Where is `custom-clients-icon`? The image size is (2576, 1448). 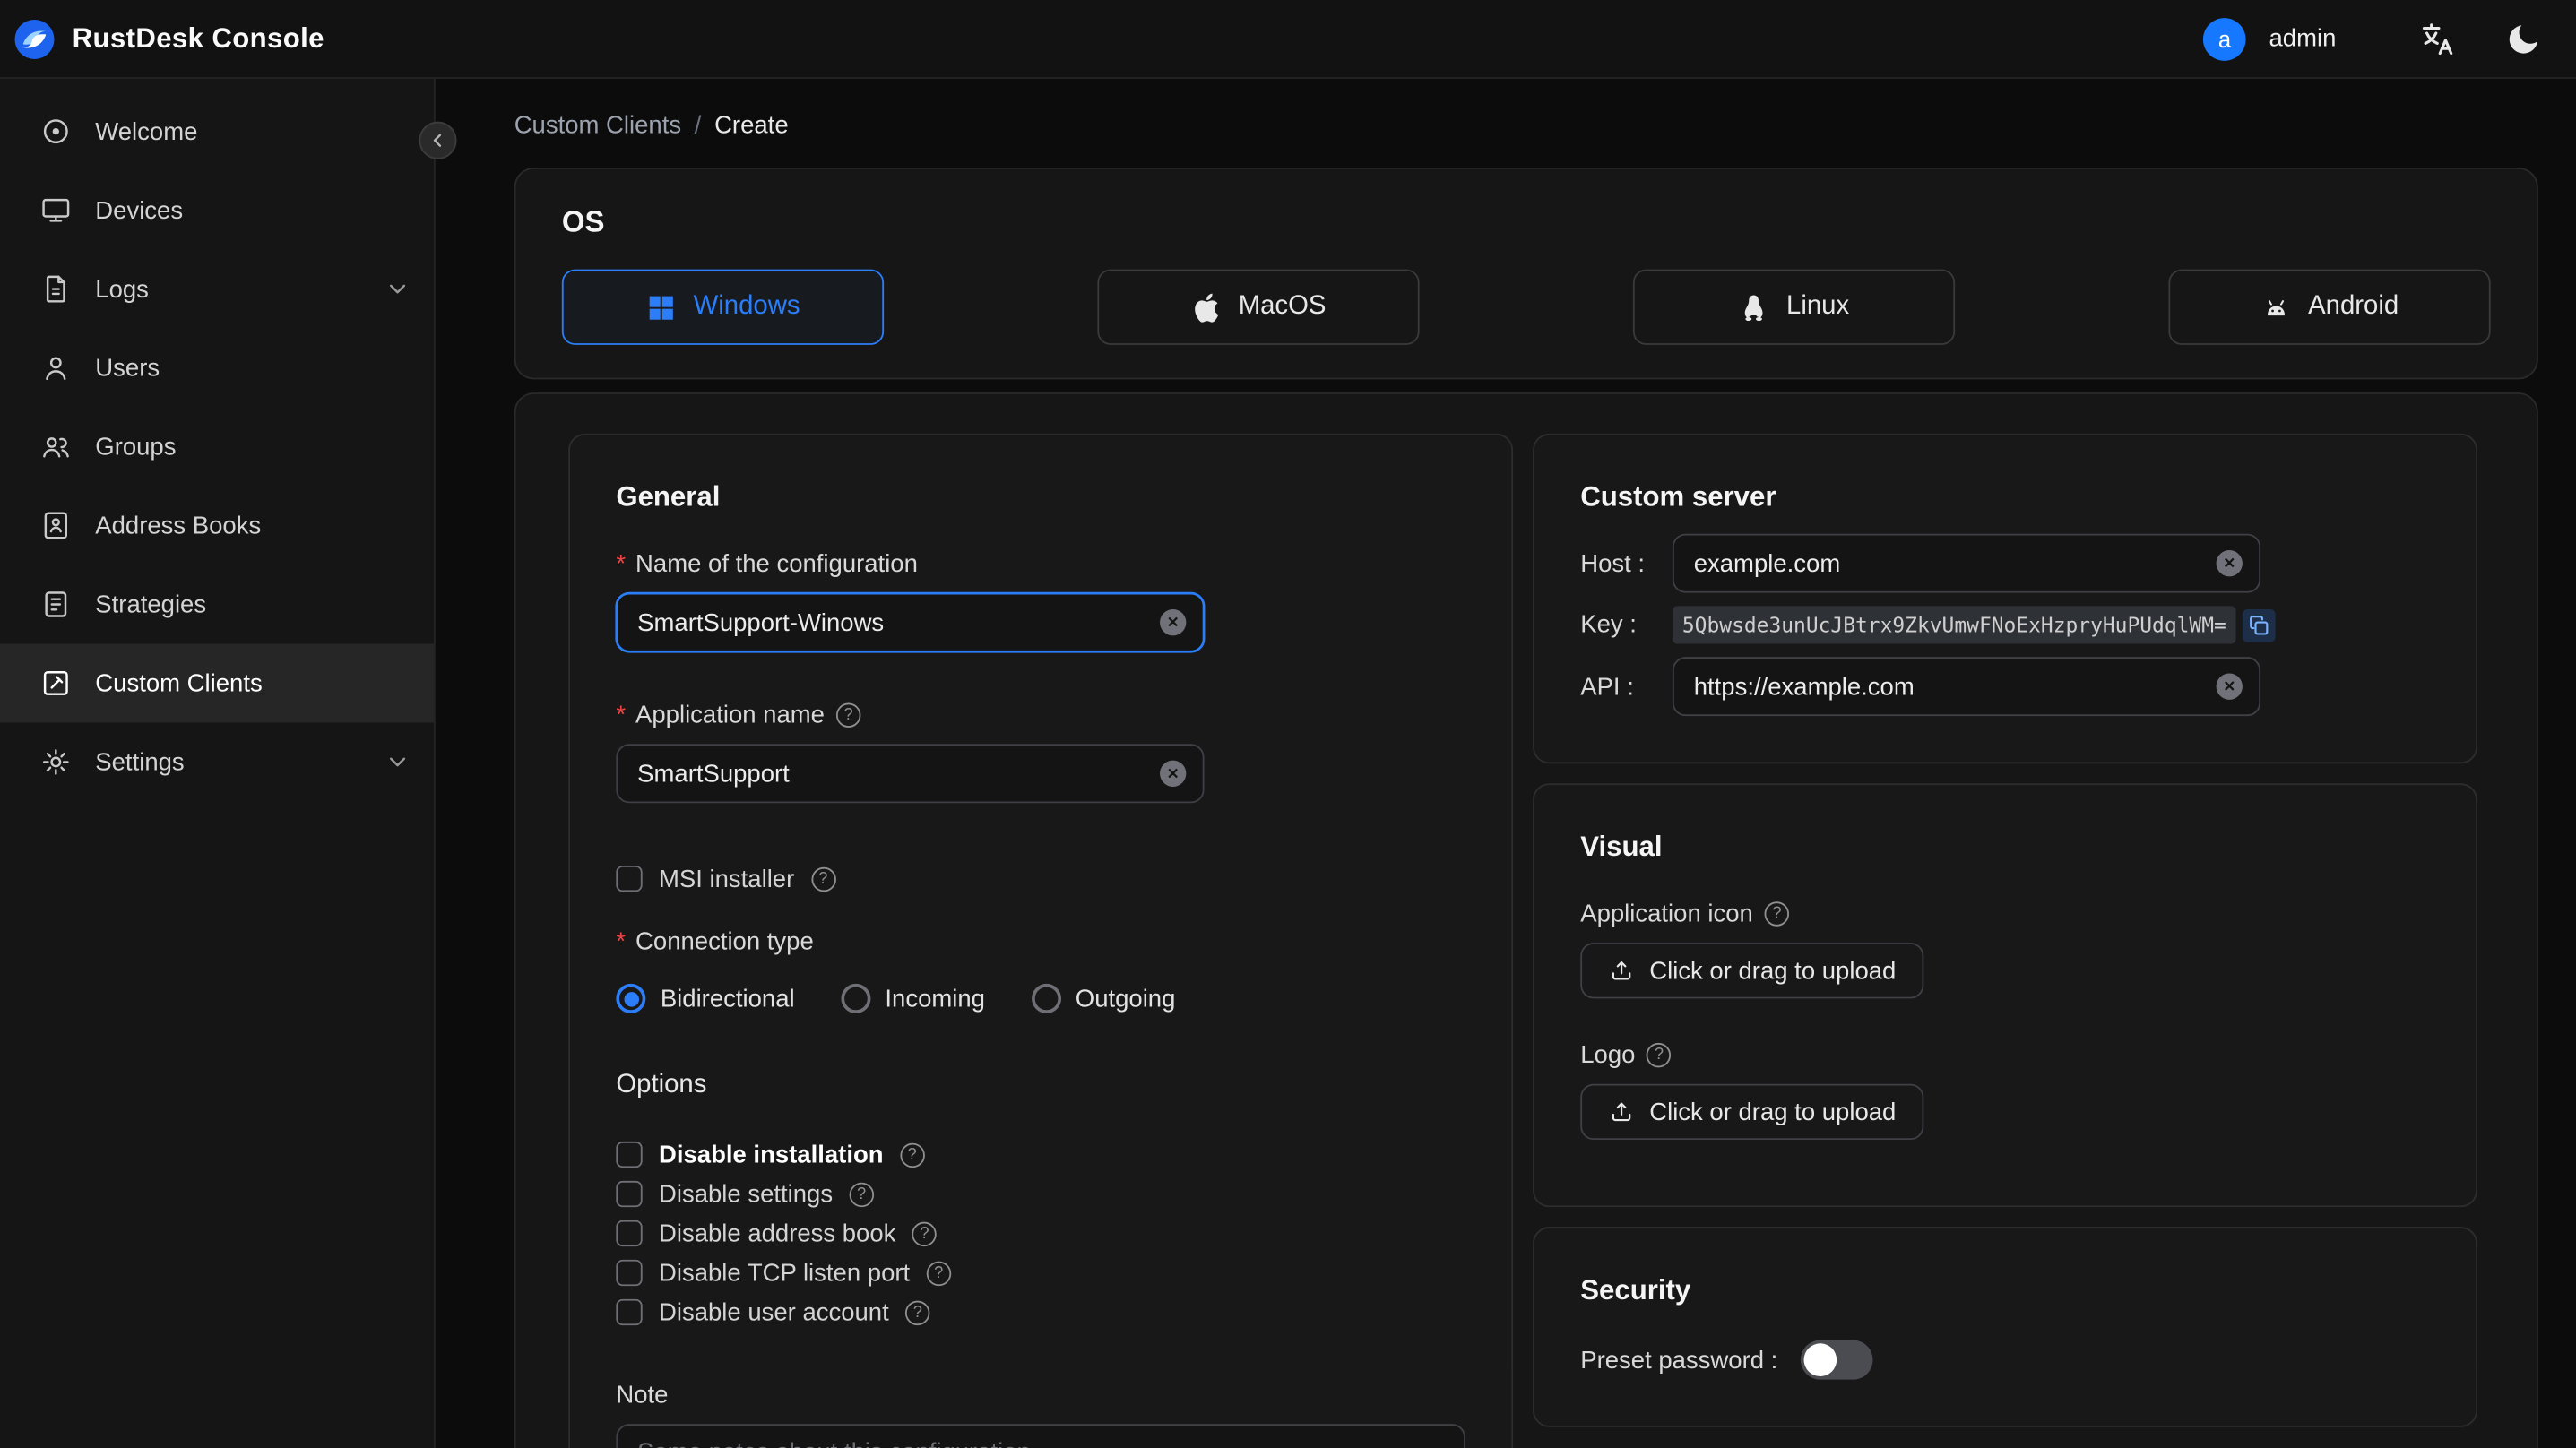 custom-clients-icon is located at coordinates (56, 683).